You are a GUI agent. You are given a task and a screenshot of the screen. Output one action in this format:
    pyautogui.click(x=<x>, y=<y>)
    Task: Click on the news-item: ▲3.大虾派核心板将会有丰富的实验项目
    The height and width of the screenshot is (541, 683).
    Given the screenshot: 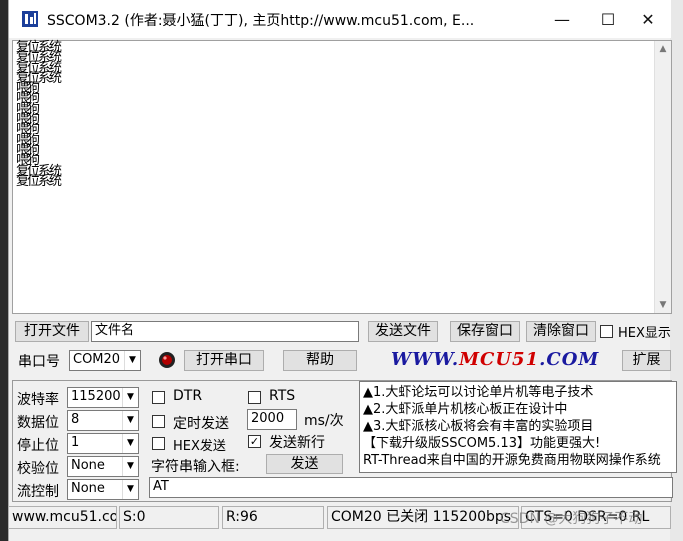 What is the action you would take?
    pyautogui.click(x=518, y=426)
    